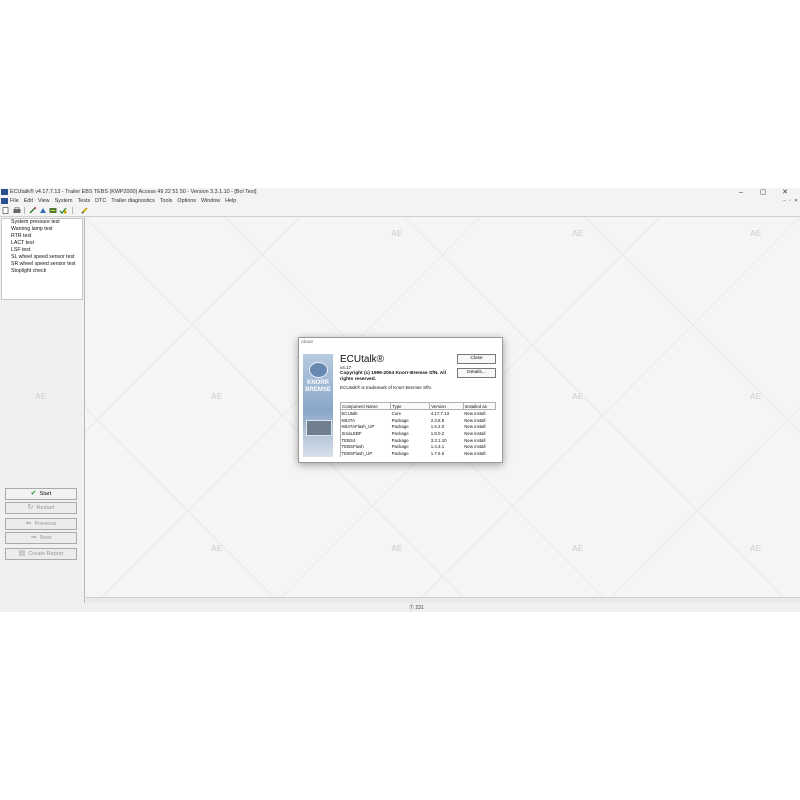 The height and width of the screenshot is (800, 800). I want to click on dialog-title: About, so click(307, 341).